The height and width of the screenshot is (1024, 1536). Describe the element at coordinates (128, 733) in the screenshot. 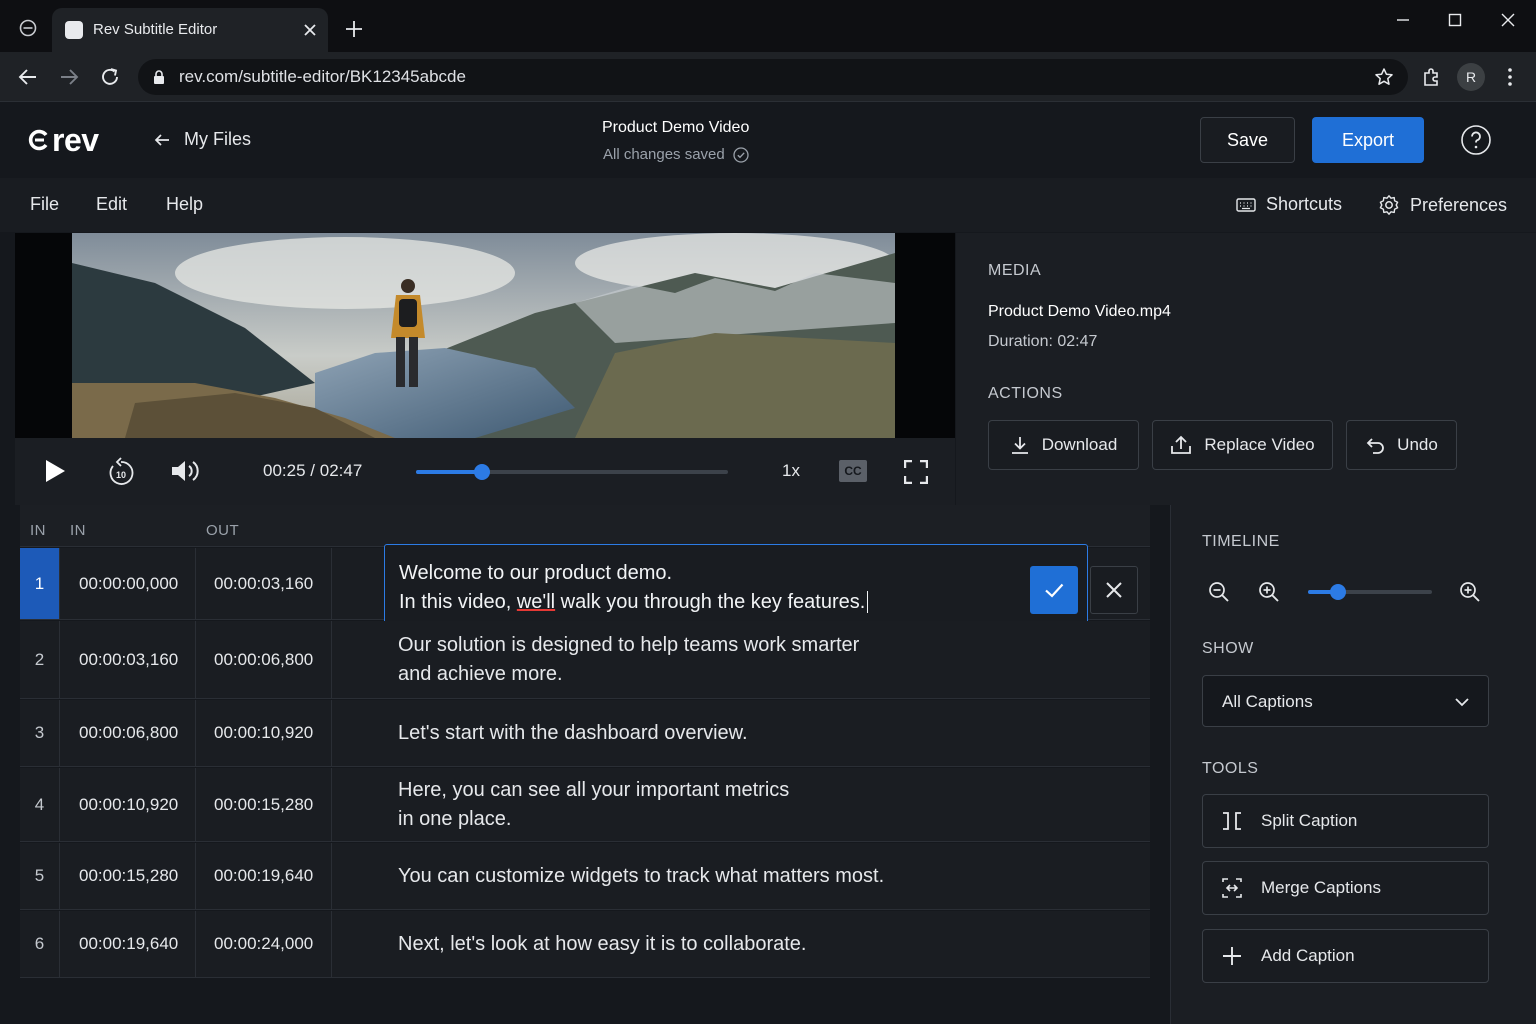

I see `caption-in-time: 00:00:06,800` at that location.